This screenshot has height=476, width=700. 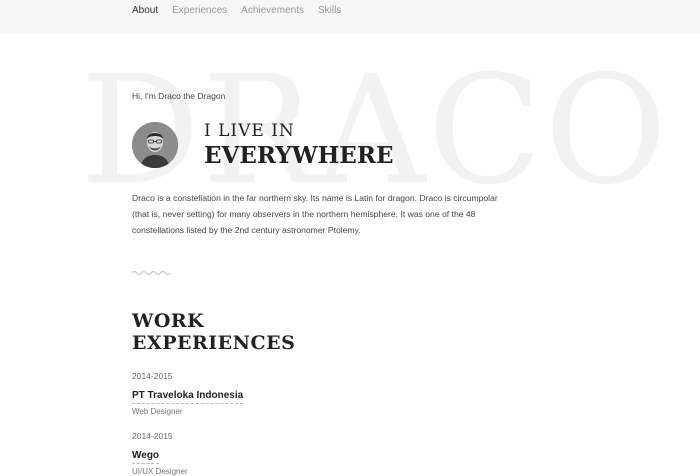 I want to click on main-nav: About Experiences Achievements Skills, so click(x=236, y=10).